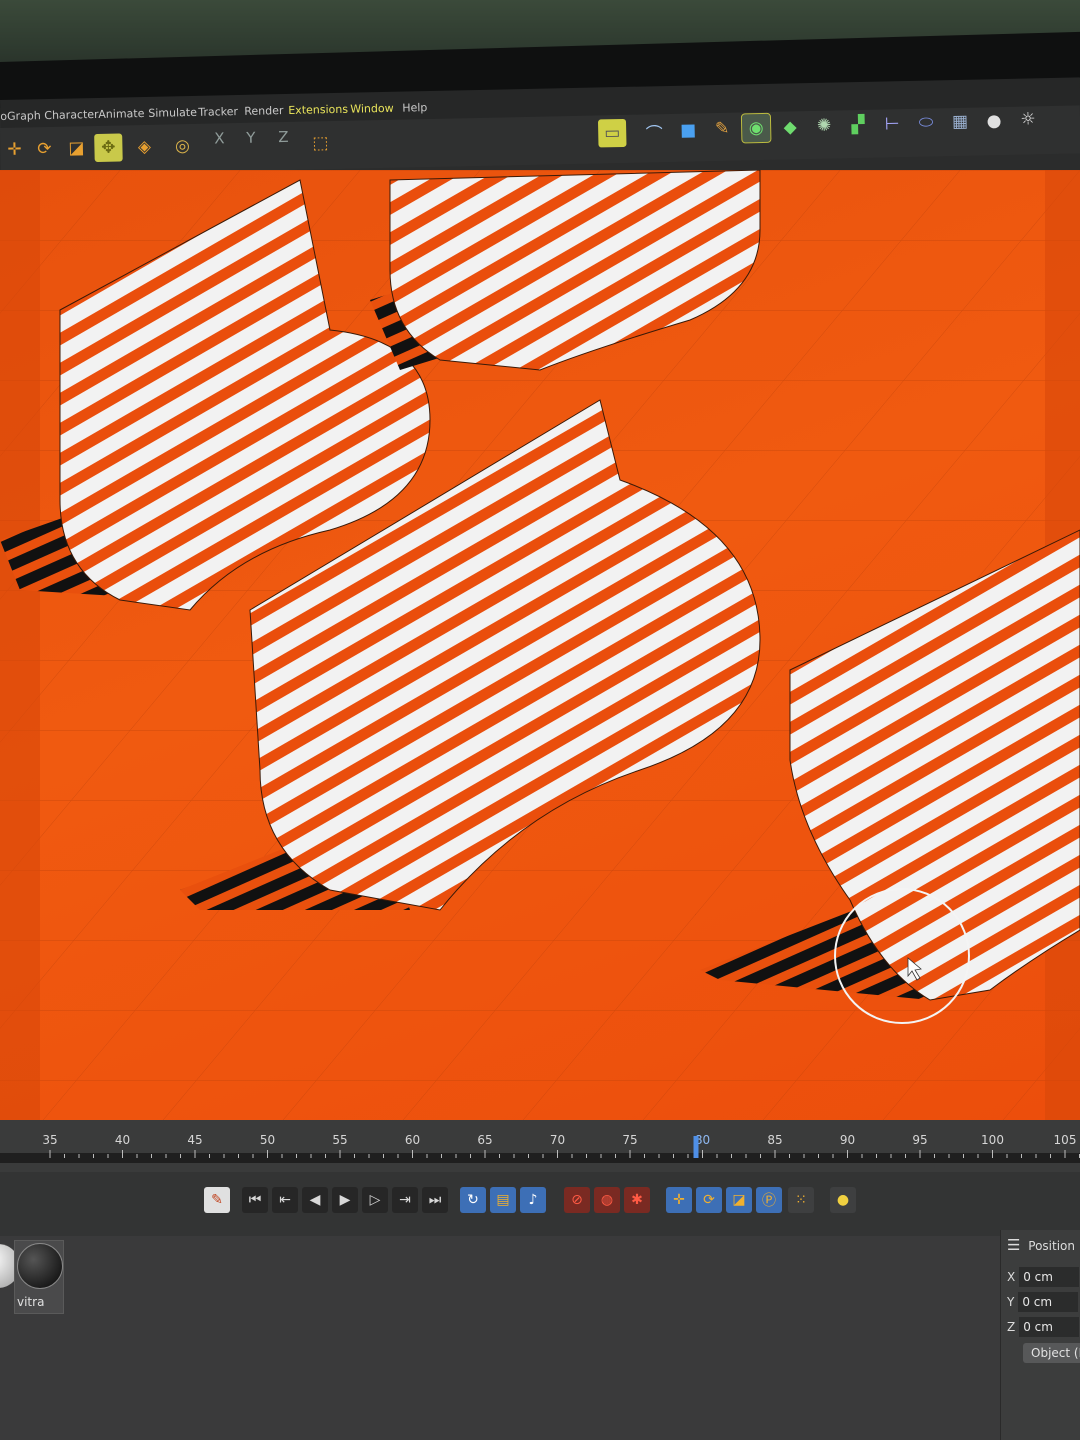  Describe the element at coordinates (801, 1200) in the screenshot. I see `key-pla-icon: ⁙` at that location.